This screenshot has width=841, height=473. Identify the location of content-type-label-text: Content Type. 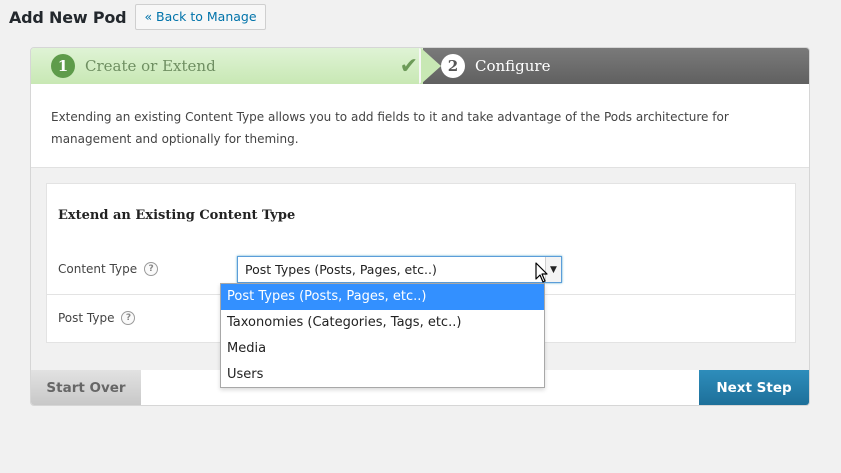
(98, 269).